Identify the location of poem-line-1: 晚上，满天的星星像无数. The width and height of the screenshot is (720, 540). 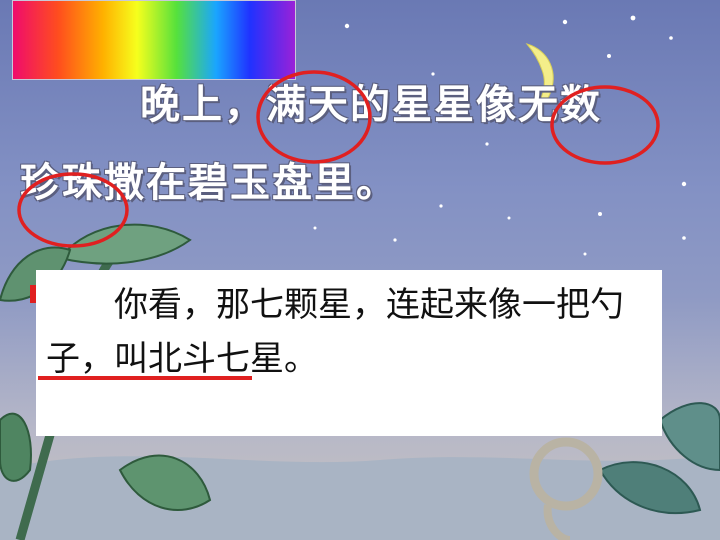
(371, 105).